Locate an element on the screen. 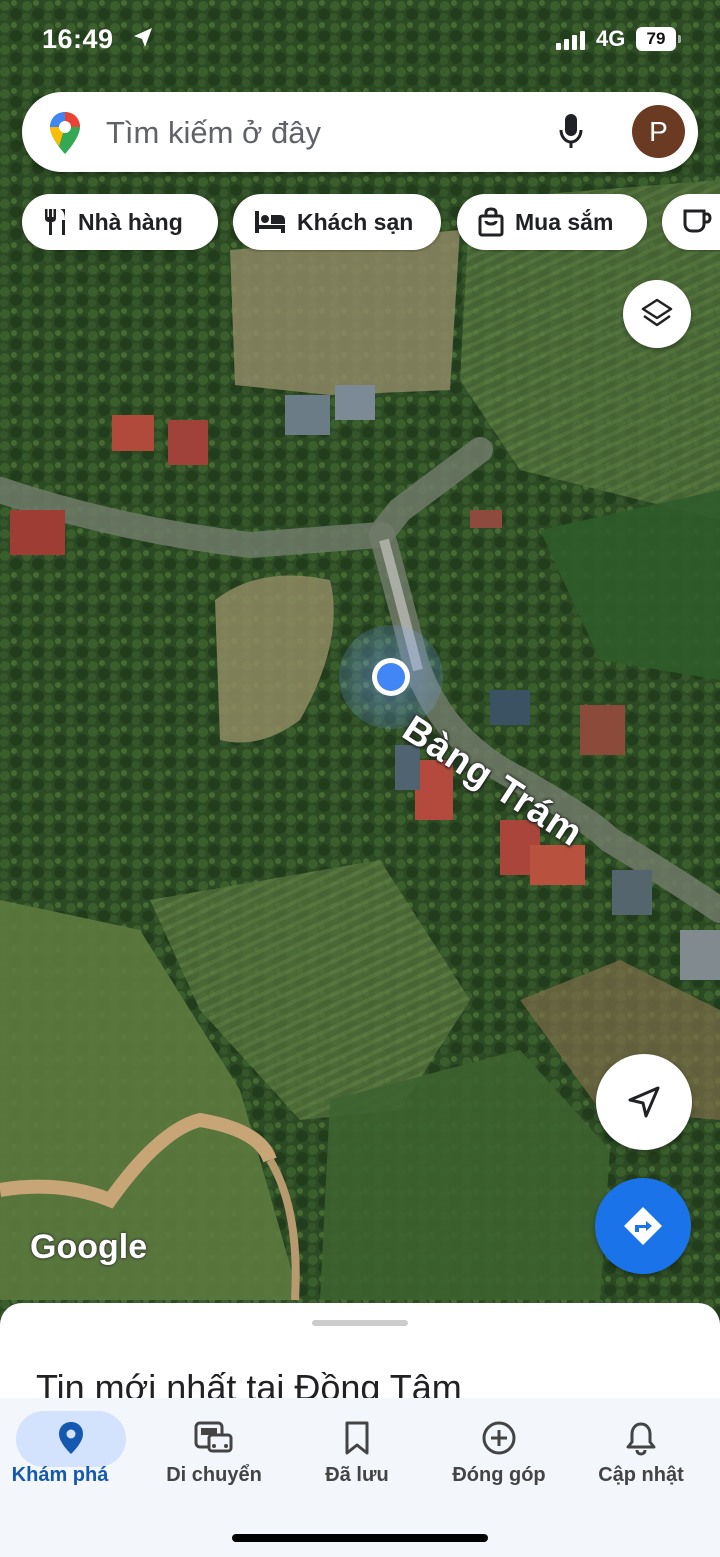  google-maps-logo-icon is located at coordinates (65, 133).